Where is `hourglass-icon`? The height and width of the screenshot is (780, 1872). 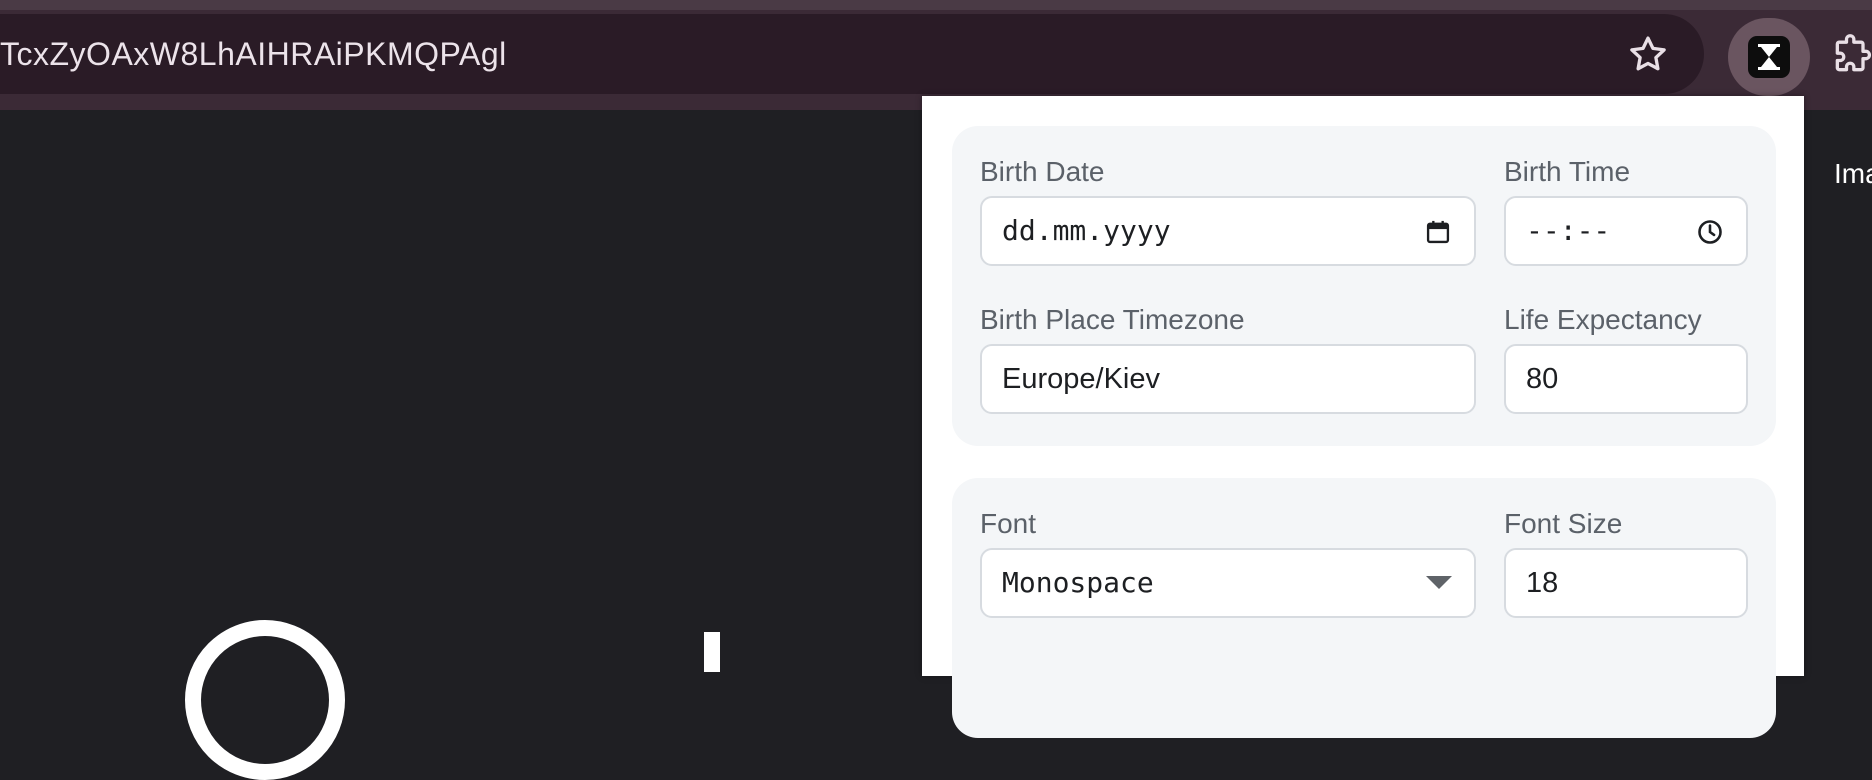
hourglass-icon is located at coordinates (1769, 57).